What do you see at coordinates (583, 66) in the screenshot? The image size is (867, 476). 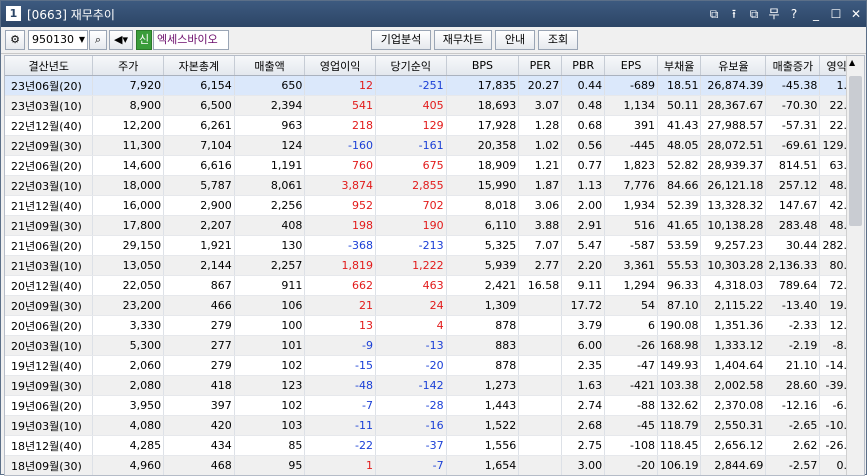 I see `column-header: PBR` at bounding box center [583, 66].